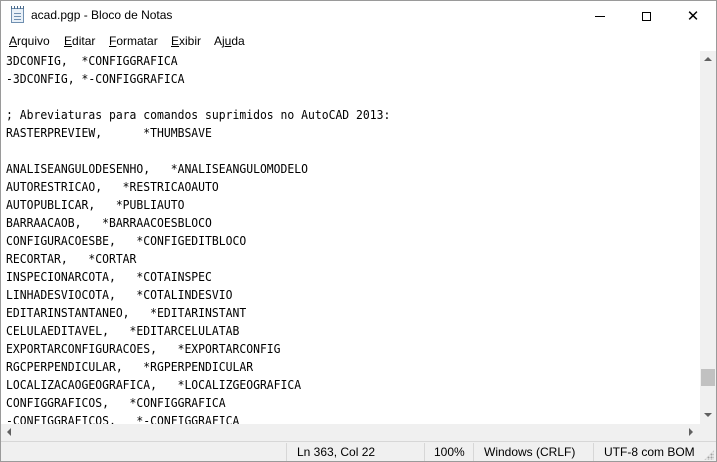 Image resolution: width=717 pixels, height=462 pixels. Describe the element at coordinates (238, 41) in the screenshot. I see `menu-ajuda-label-post: da` at that location.